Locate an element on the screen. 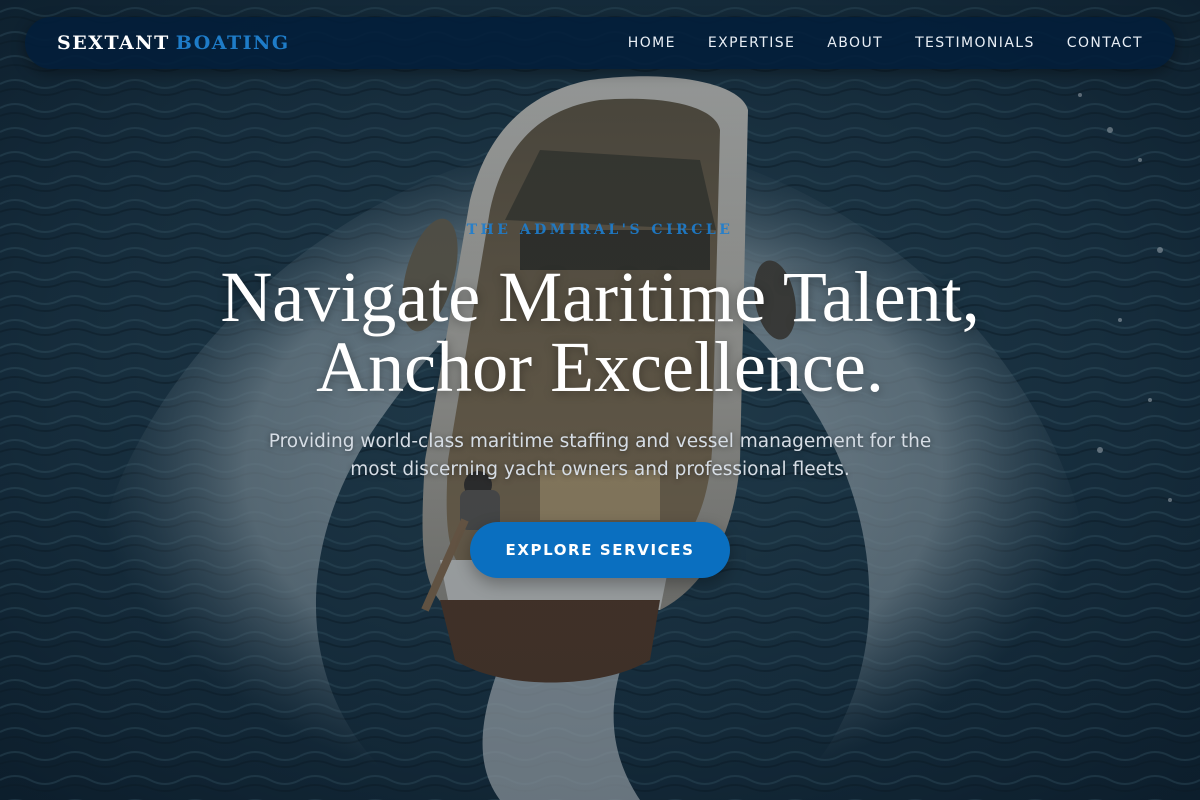 This screenshot has width=1200, height=800. hero-headline-line-1: Navigate Maritime Talent, is located at coordinates (600, 297).